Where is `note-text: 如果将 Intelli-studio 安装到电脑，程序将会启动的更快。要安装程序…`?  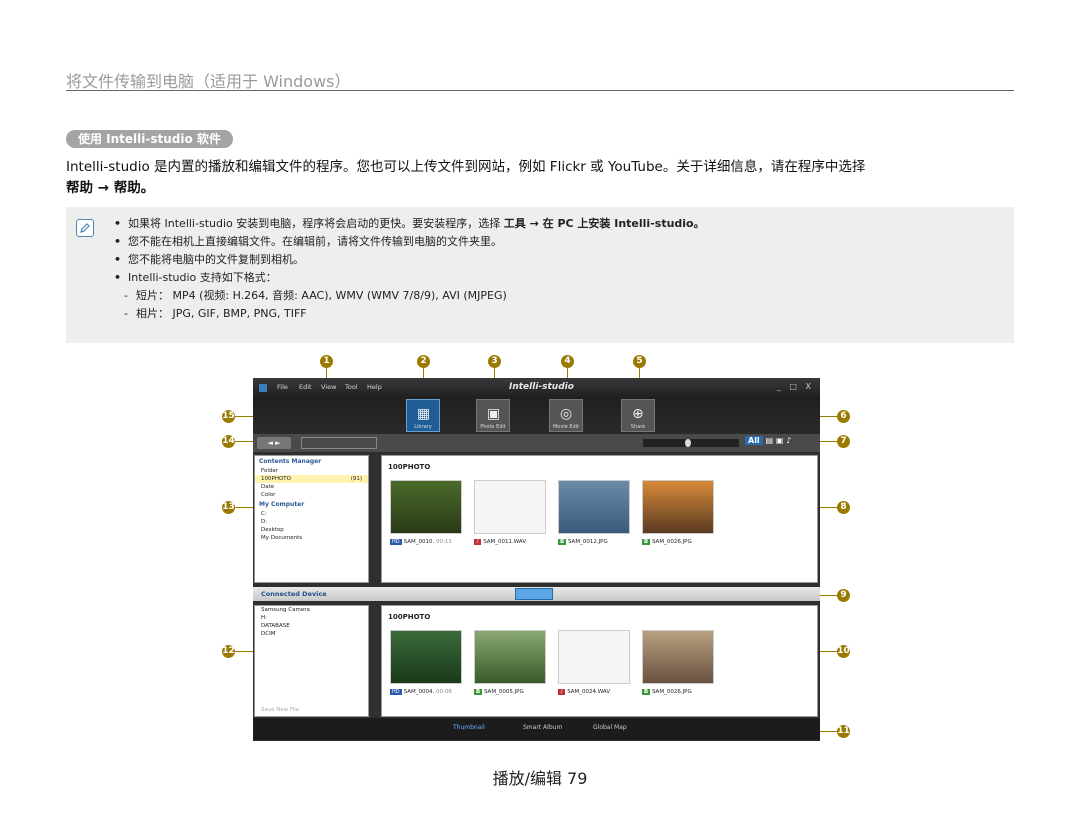
note-text: 如果将 Intelli-studio 安装到电脑，程序将会启动的更快。要安装程序… is located at coordinates (314, 223).